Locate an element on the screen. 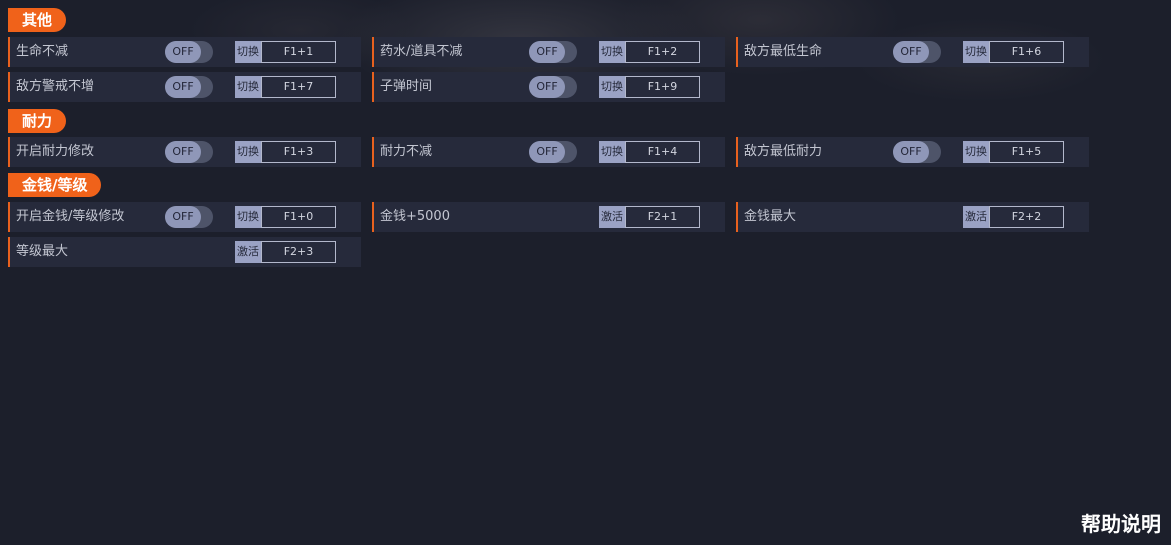  cheat-row: 子弹时间 OFF 切换 F1+9 is located at coordinates (548, 87).